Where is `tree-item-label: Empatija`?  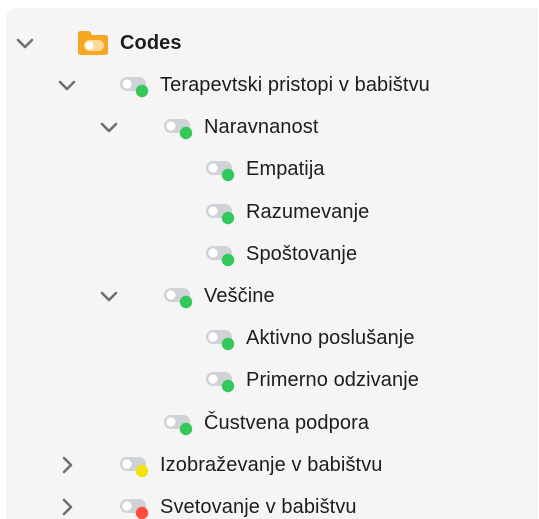
tree-item-label: Empatija is located at coordinates (285, 169).